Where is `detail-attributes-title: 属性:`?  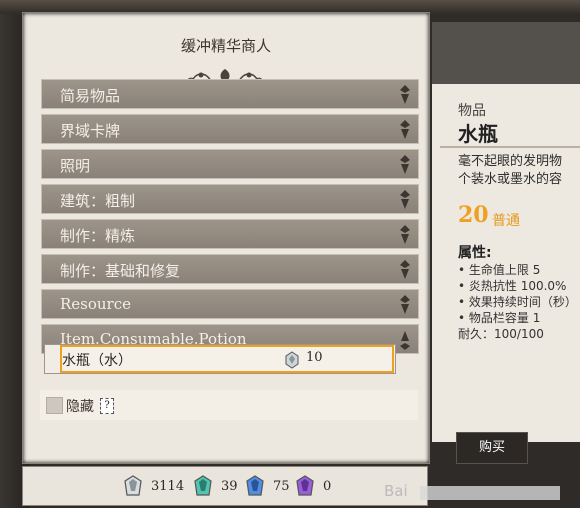 detail-attributes-title: 属性: is located at coordinates (475, 253).